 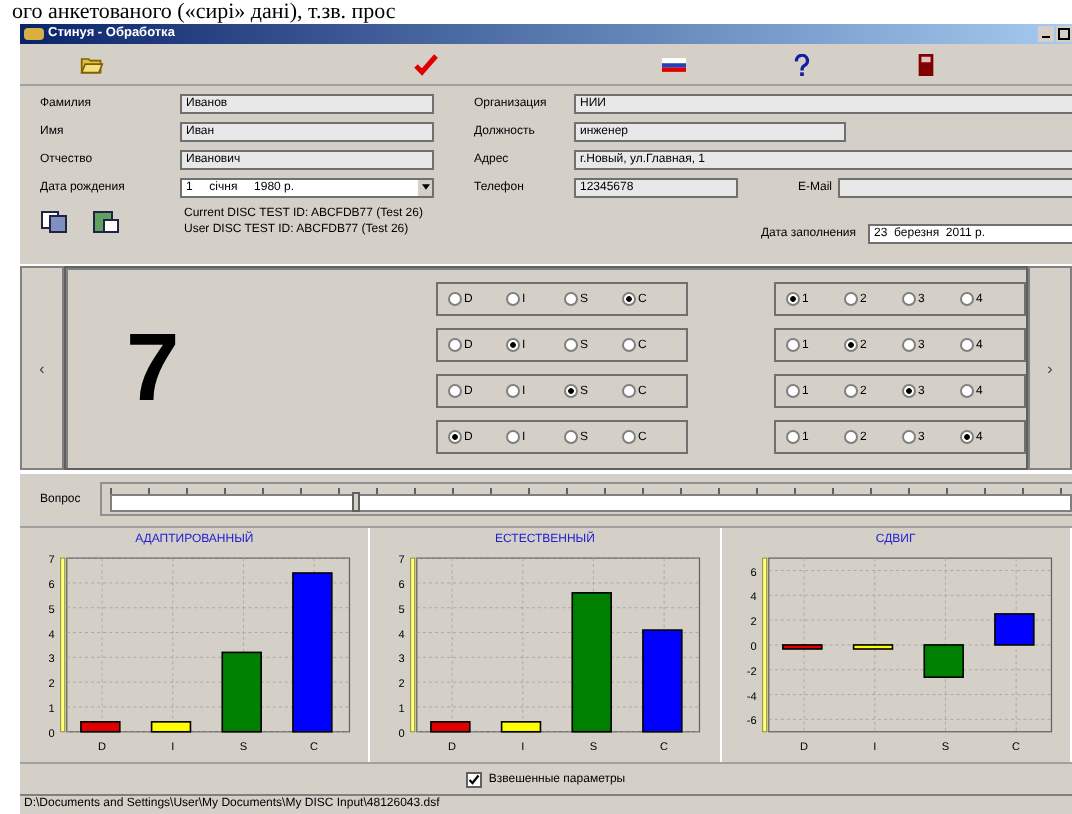 What do you see at coordinates (34, 33) in the screenshot?
I see `app-icon` at bounding box center [34, 33].